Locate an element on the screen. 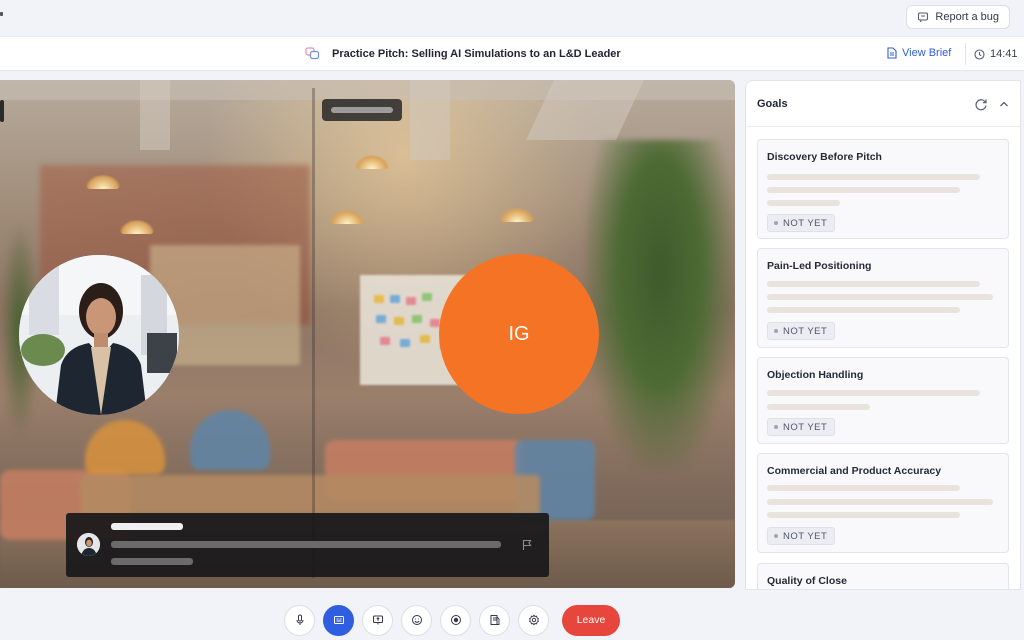 This screenshot has width=1024, height=640. document-icon is located at coordinates (892, 53).